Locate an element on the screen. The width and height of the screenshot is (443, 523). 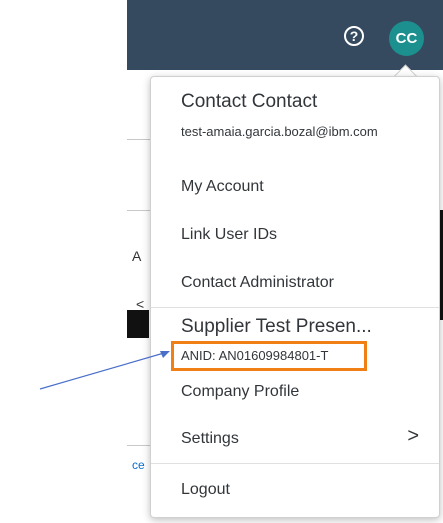
annotation-arrow is located at coordinates (104, 370).